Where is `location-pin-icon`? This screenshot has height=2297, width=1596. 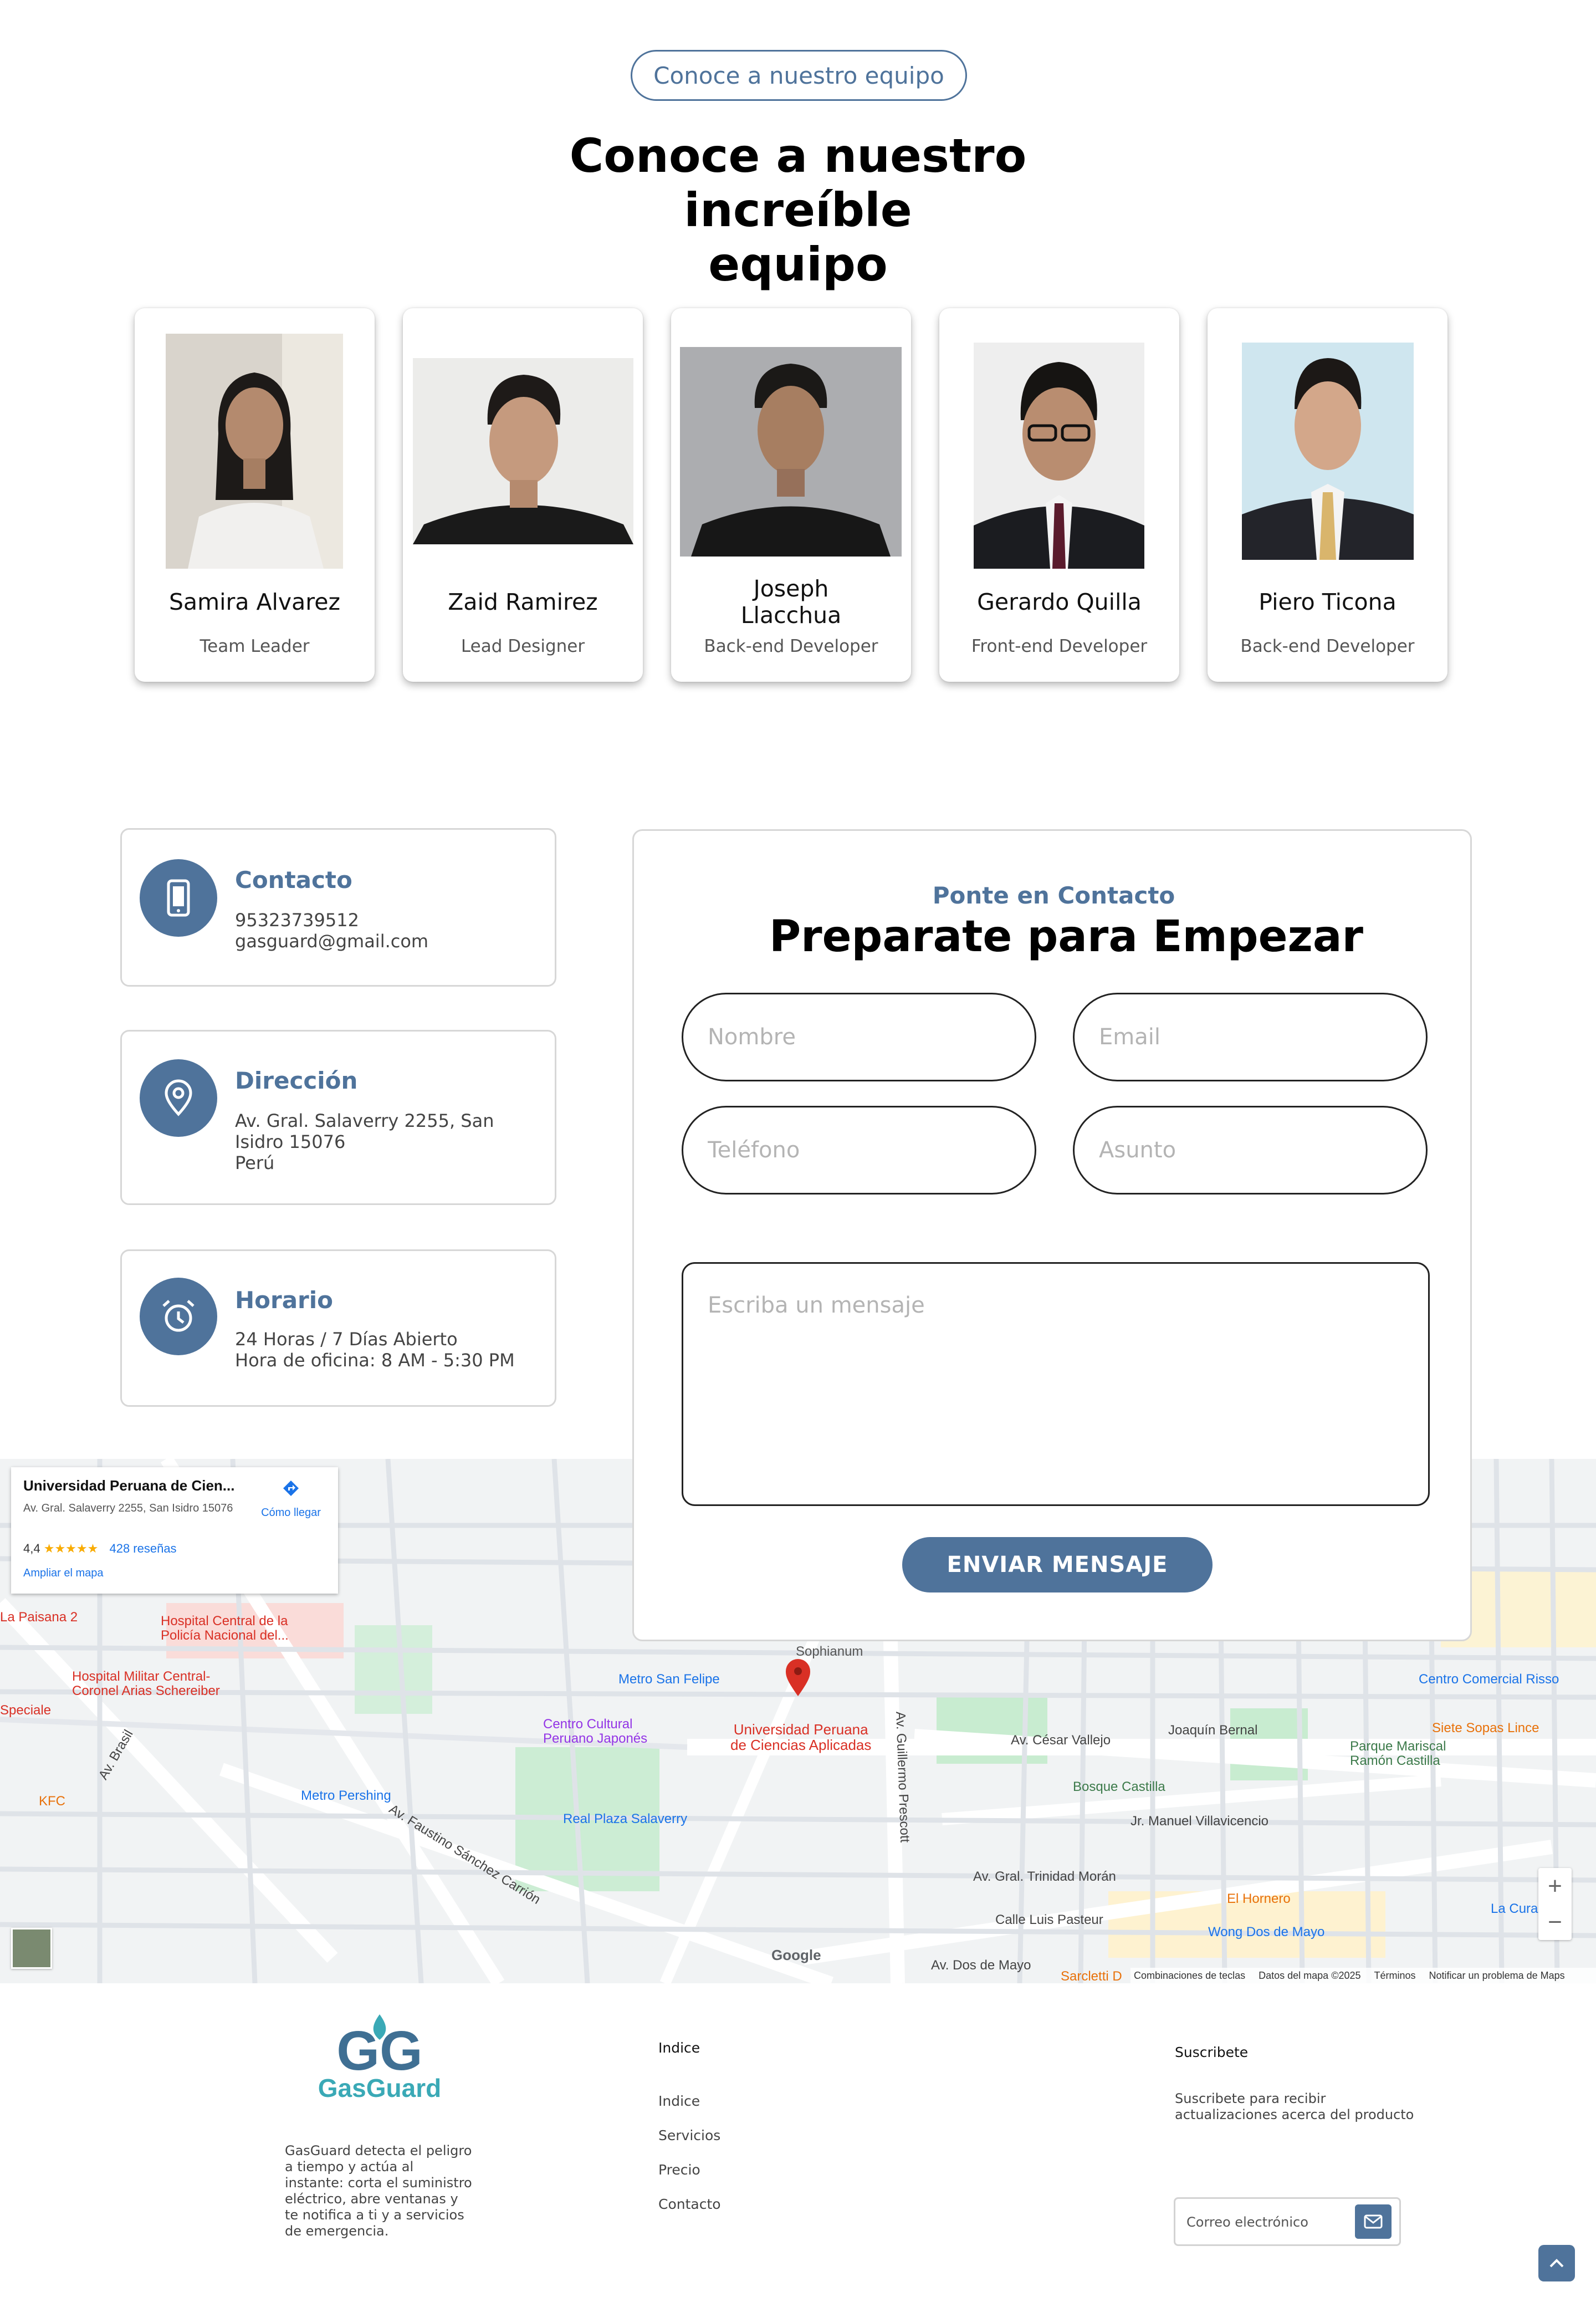
location-pin-icon is located at coordinates (178, 1098).